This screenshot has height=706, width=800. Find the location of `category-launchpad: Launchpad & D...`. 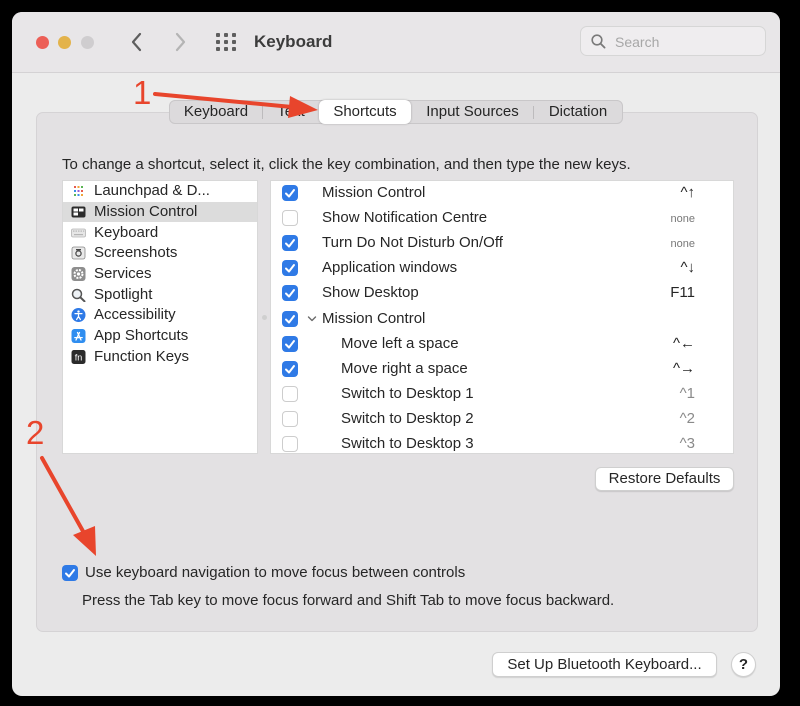

category-launchpad: Launchpad & D... is located at coordinates (160, 191).